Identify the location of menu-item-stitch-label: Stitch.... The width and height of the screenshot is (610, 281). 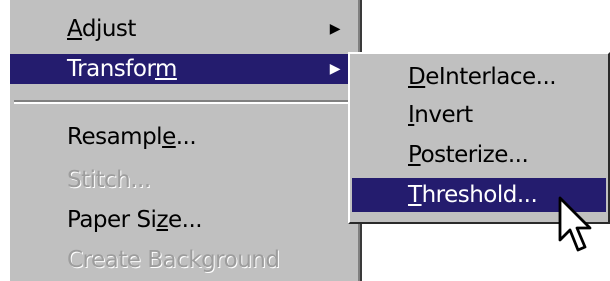
(109, 180).